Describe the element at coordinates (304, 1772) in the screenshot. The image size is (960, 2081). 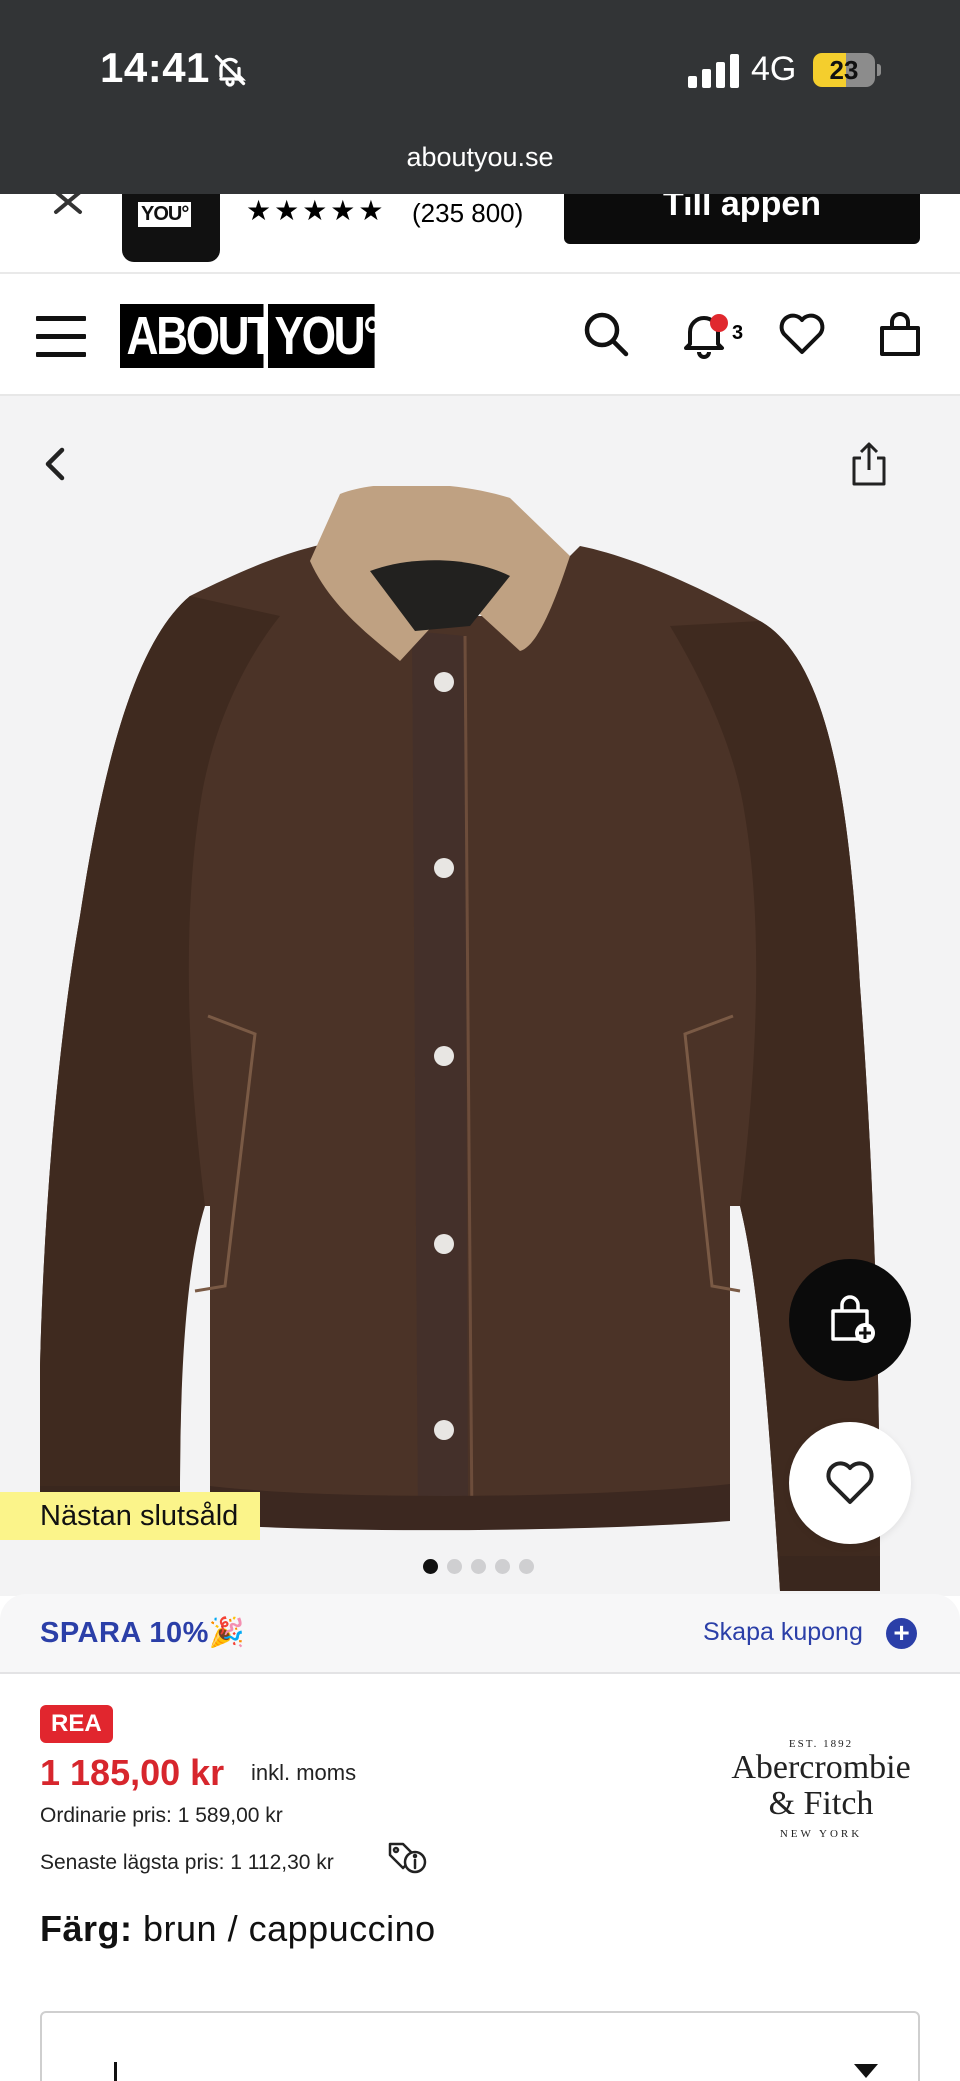
I see `vat-note: inkl. moms` at that location.